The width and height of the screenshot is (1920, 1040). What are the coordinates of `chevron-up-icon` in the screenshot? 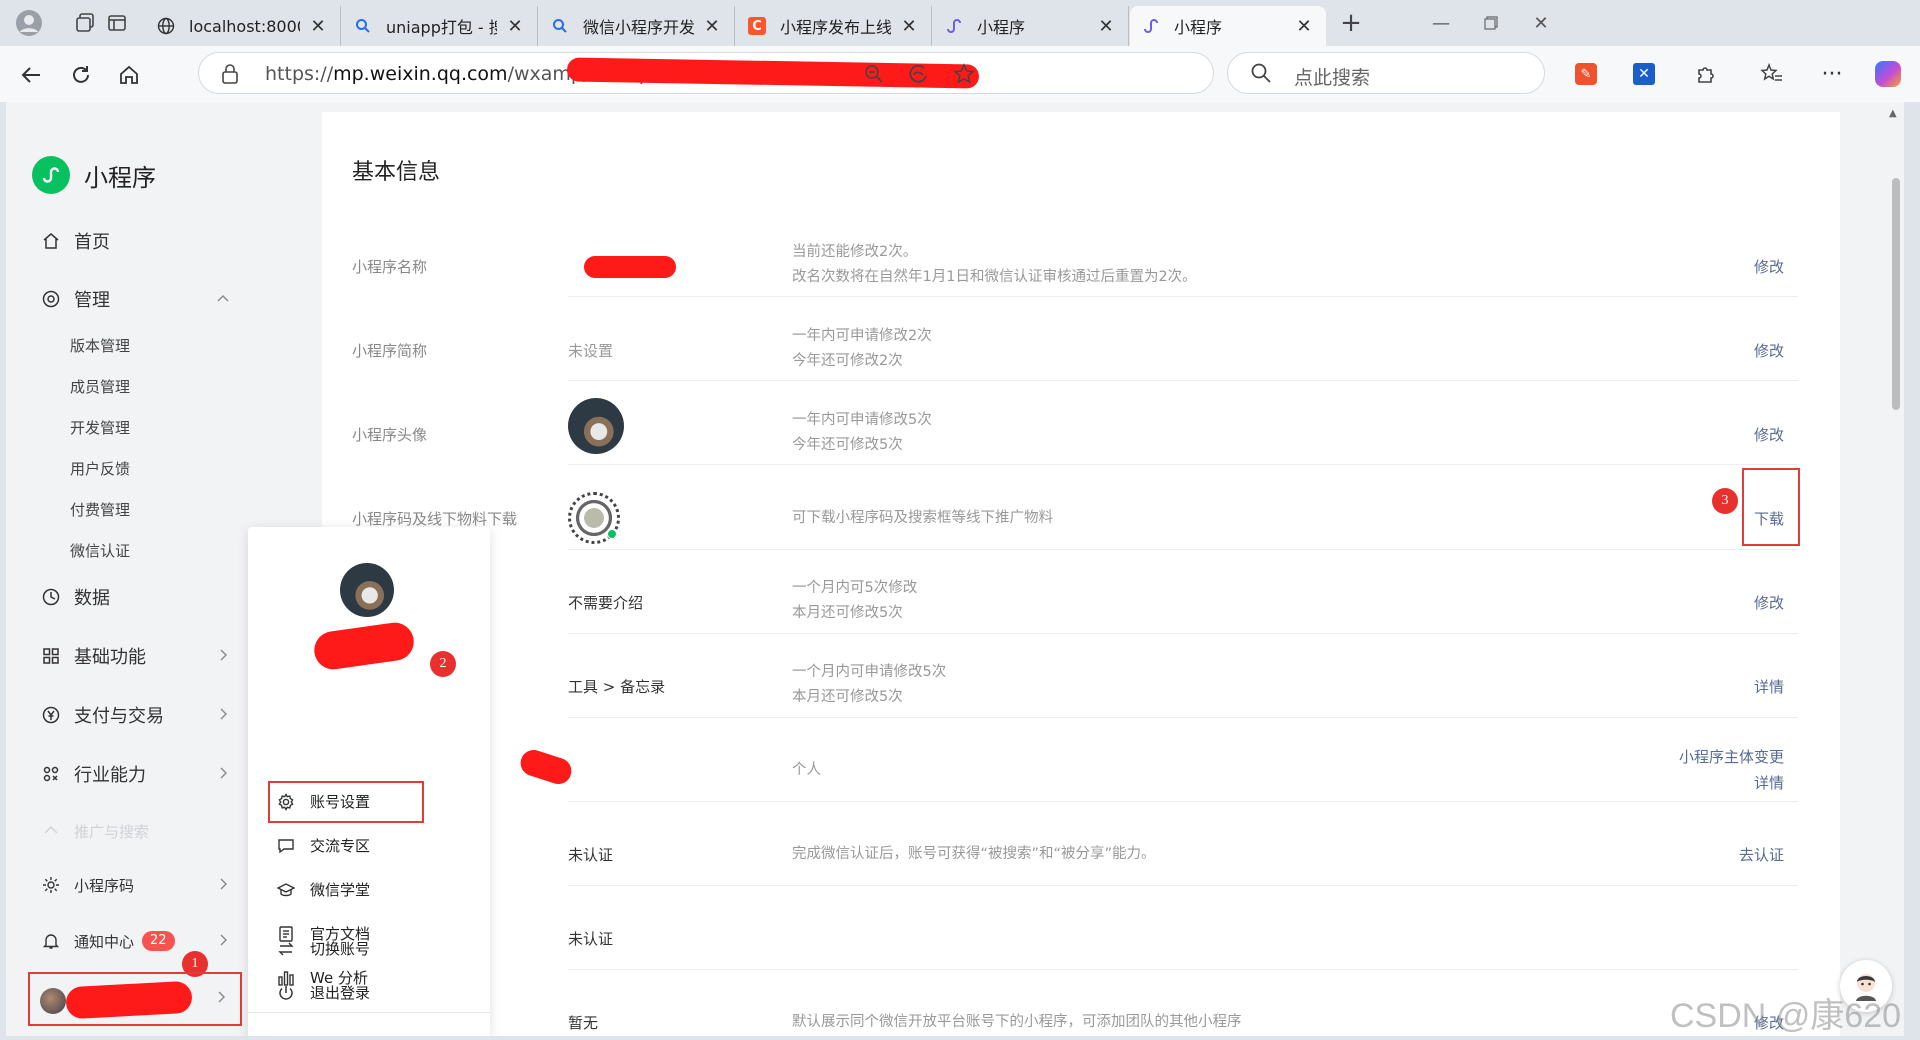 It's located at (223, 299).